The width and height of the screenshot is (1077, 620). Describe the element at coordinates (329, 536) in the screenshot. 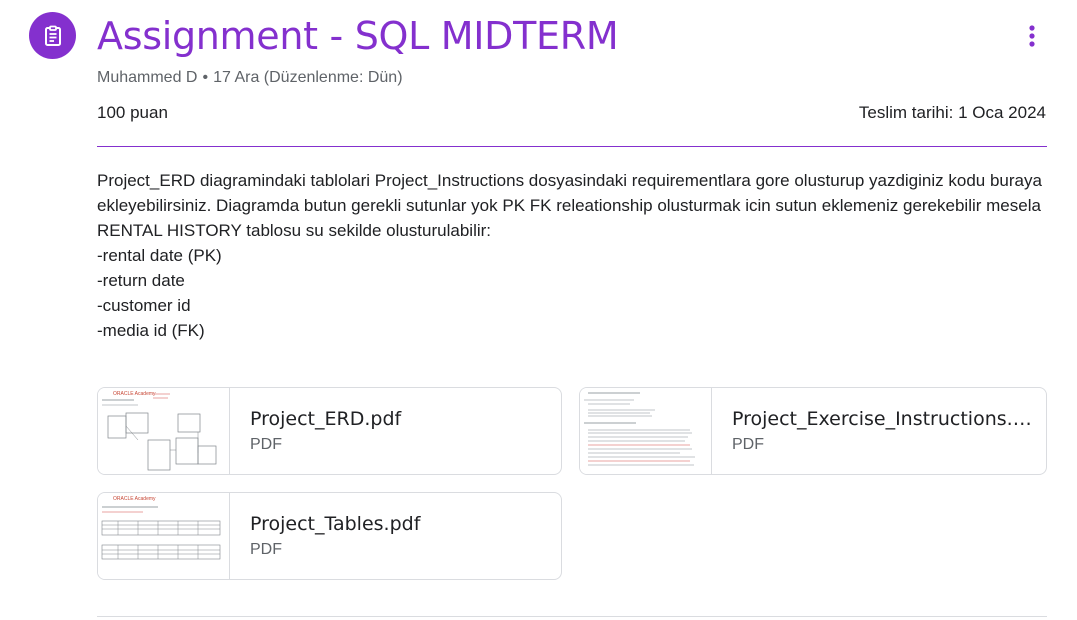

I see `attachment-card: ORACLE Academy Project_Tables.pdf PDF` at that location.